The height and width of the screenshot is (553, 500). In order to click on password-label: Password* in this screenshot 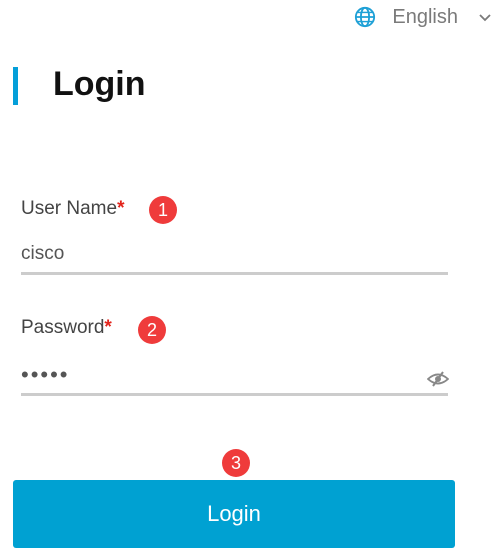, I will do `click(66, 328)`.